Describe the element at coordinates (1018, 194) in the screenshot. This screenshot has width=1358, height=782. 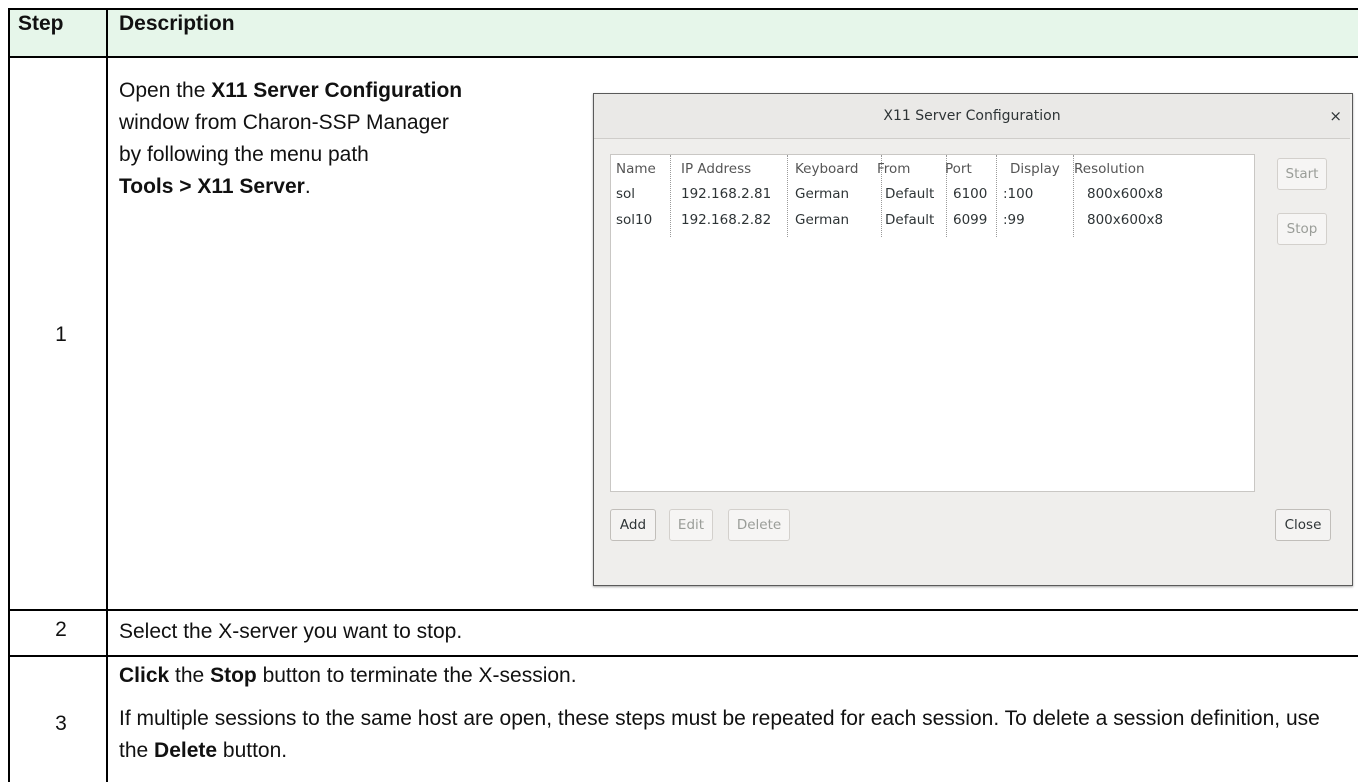
I see `cell-display: :100` at that location.